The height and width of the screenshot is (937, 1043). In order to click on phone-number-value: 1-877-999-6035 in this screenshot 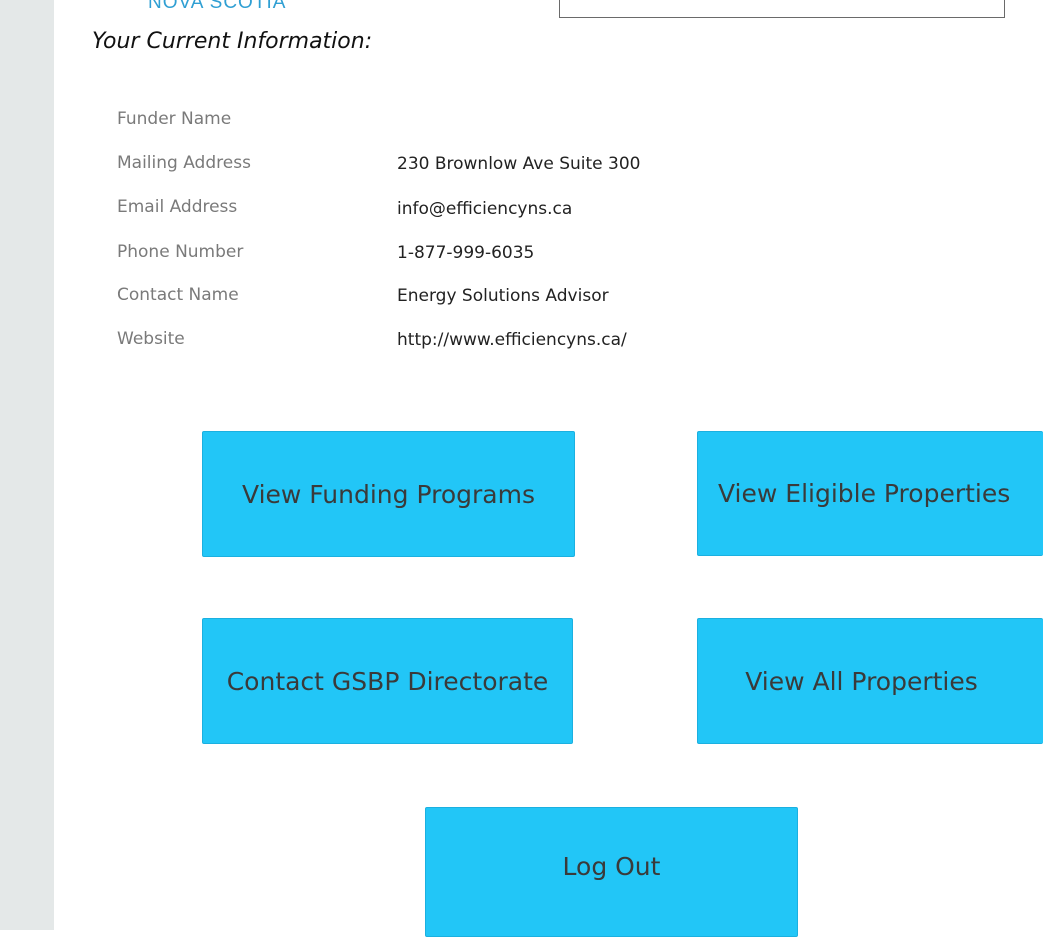, I will do `click(466, 253)`.